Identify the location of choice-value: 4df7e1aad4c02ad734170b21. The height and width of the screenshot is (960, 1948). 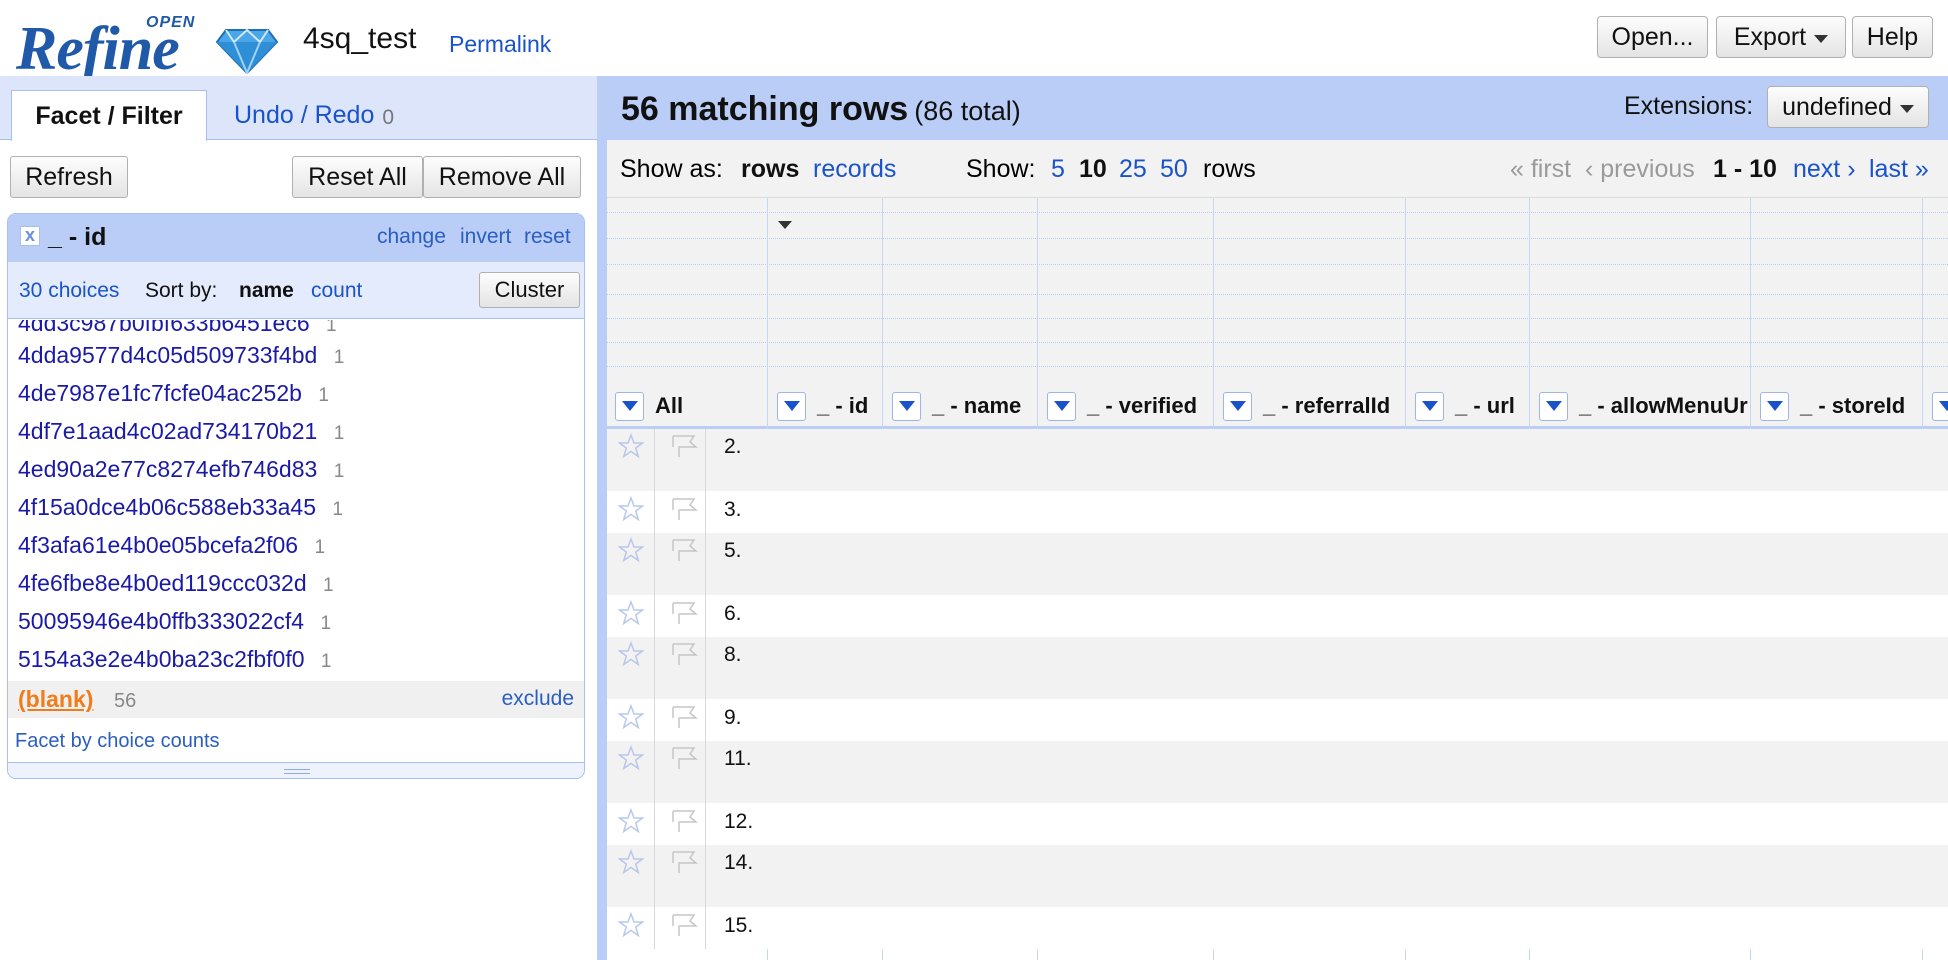
(167, 431).